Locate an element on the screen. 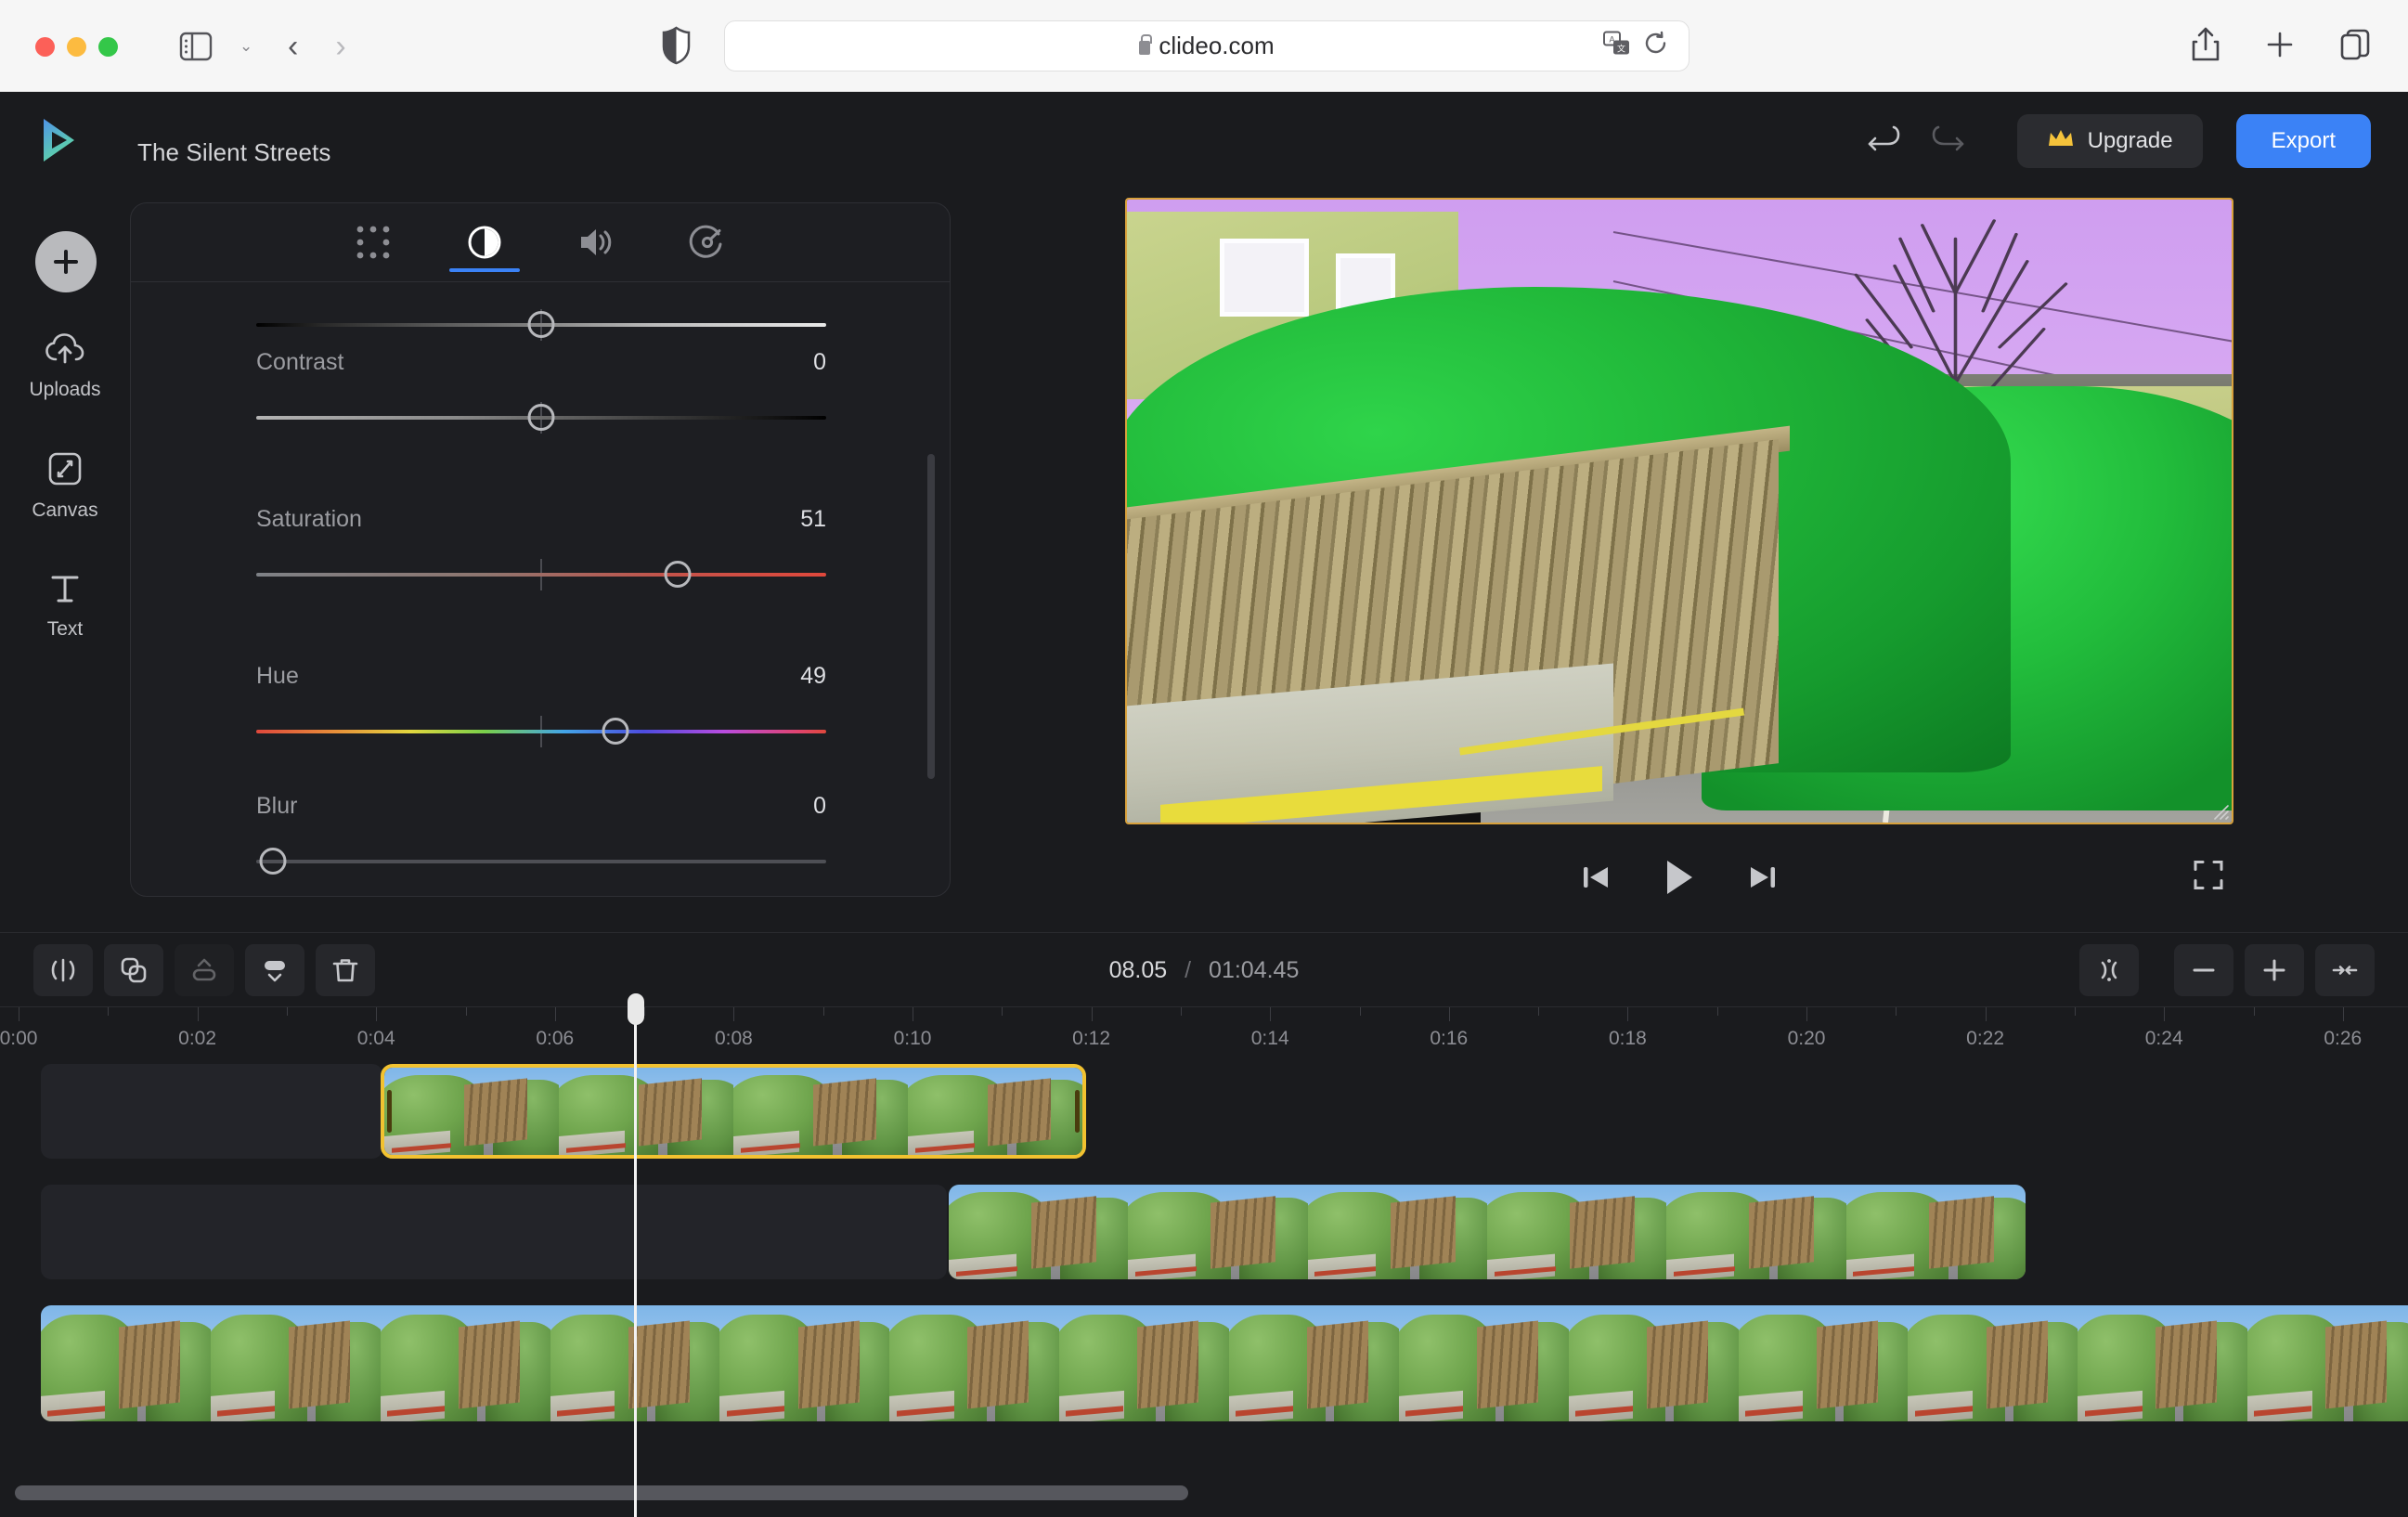 Image resolution: width=2408 pixels, height=1517 pixels. new-tab-plus-icon is located at coordinates (2280, 47).